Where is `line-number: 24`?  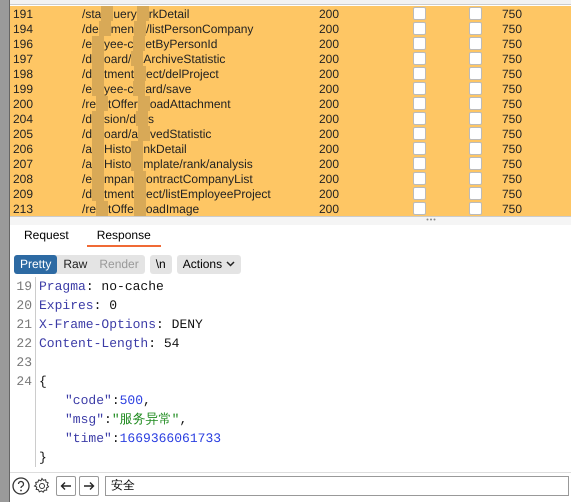 line-number: 24 is located at coordinates (24, 381).